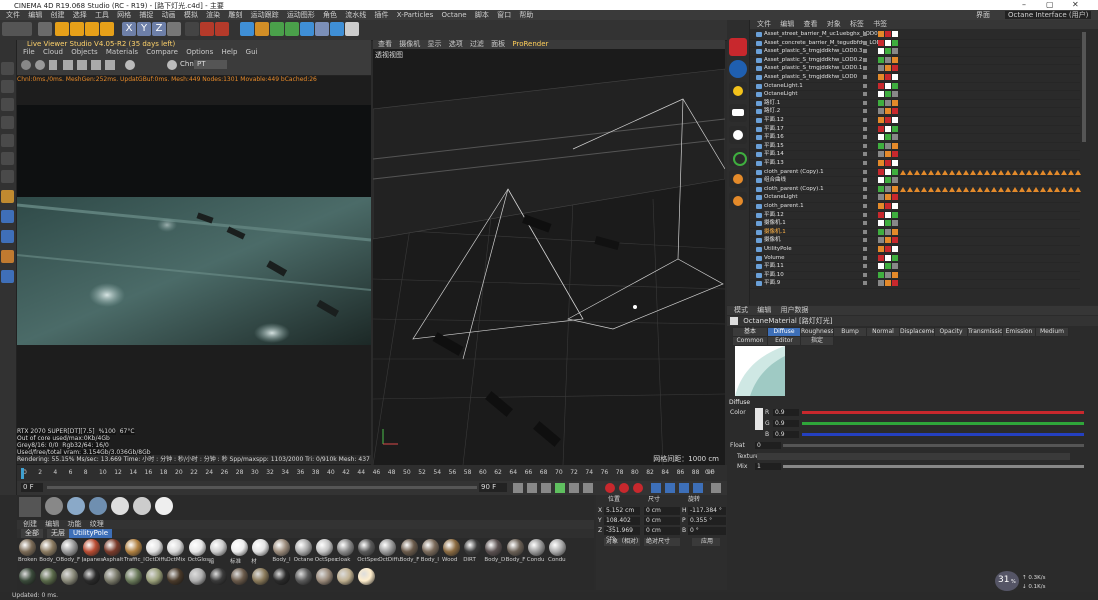  What do you see at coordinates (29, 52) in the screenshot?
I see `lv-menu-item: File` at bounding box center [29, 52].